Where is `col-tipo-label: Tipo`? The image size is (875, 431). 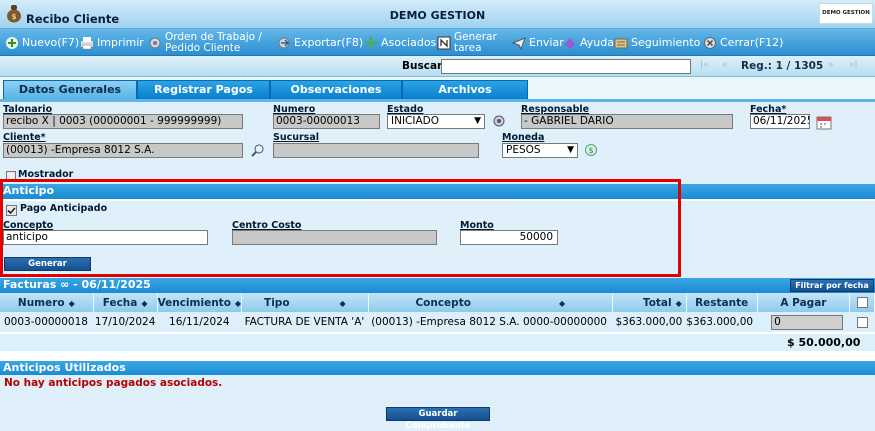 col-tipo-label: Tipo is located at coordinates (277, 302).